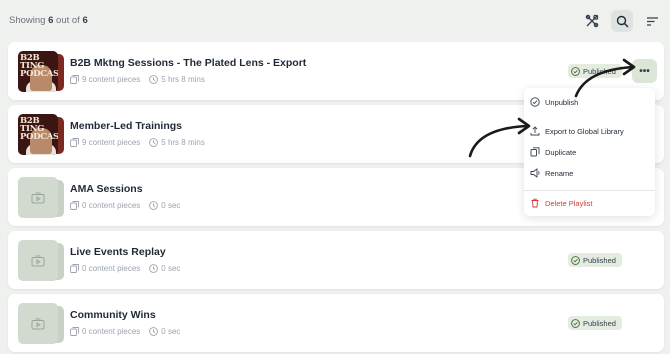 Image resolution: width=670 pixels, height=354 pixels. What do you see at coordinates (554, 102) in the screenshot?
I see `menu-item-unpublish: Unpublish` at bounding box center [554, 102].